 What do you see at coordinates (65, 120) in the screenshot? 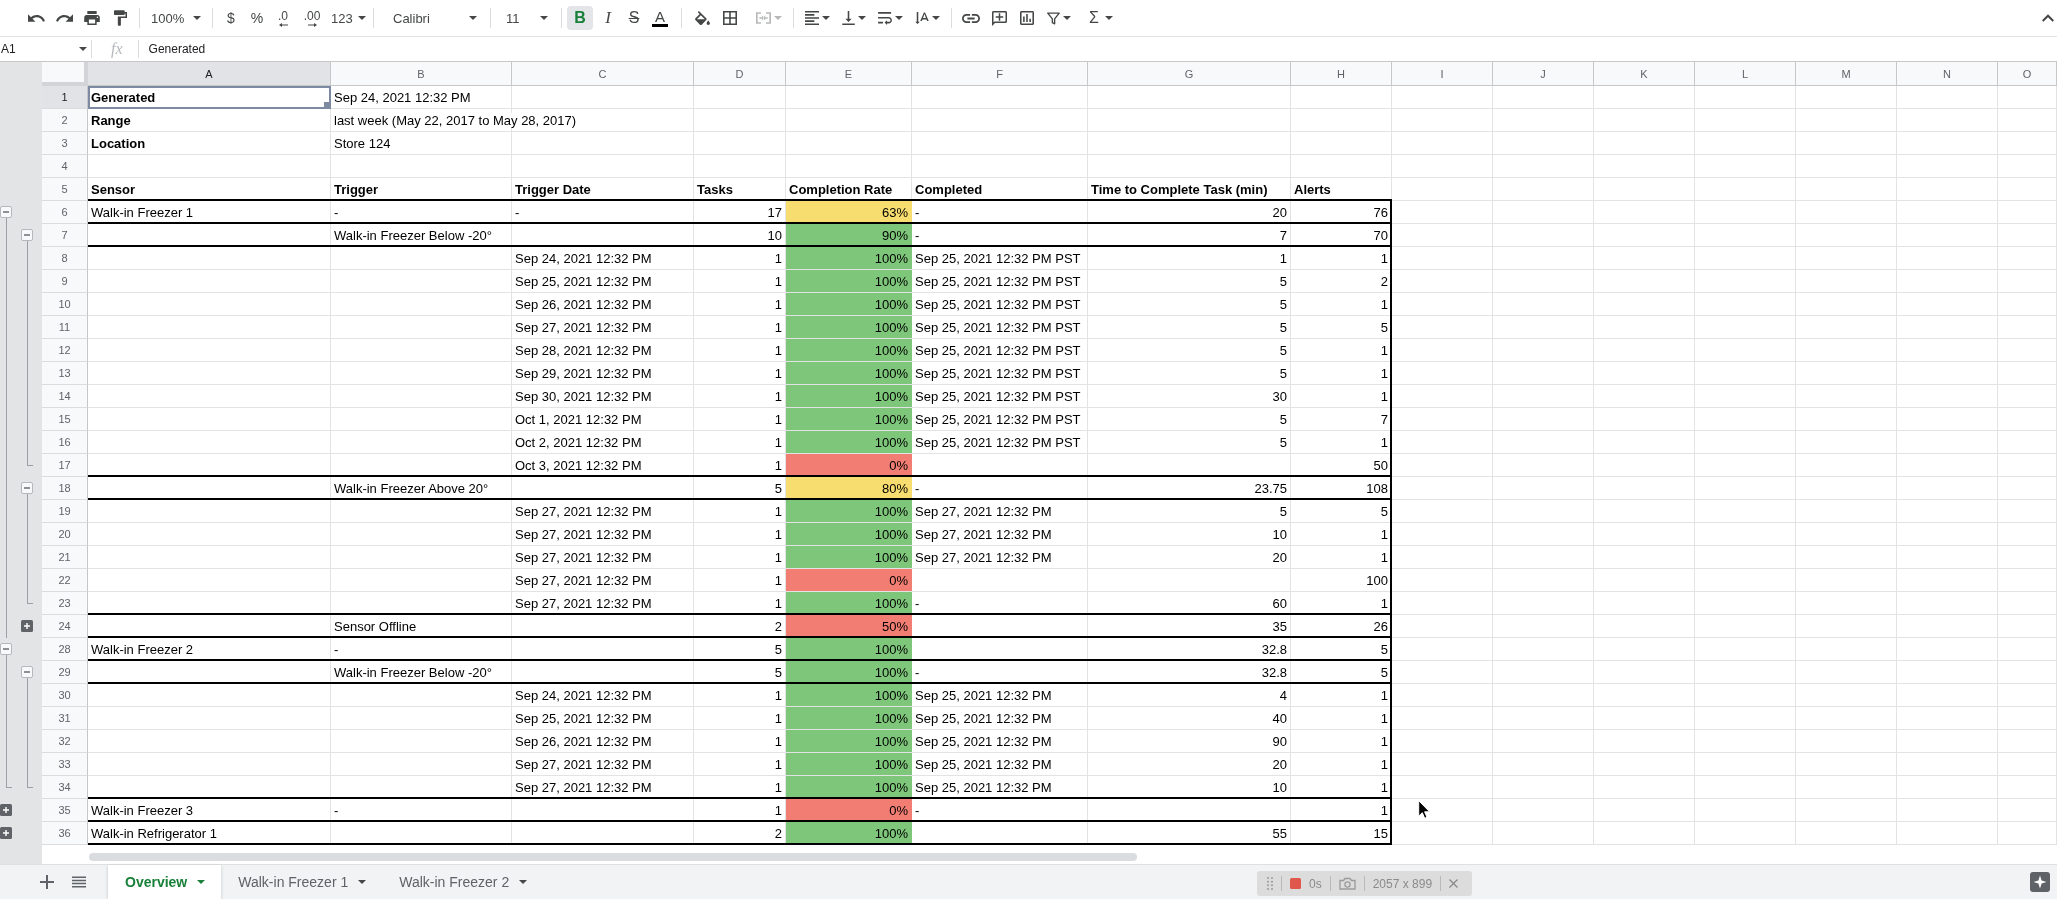
I see `row-header: 2` at bounding box center [65, 120].